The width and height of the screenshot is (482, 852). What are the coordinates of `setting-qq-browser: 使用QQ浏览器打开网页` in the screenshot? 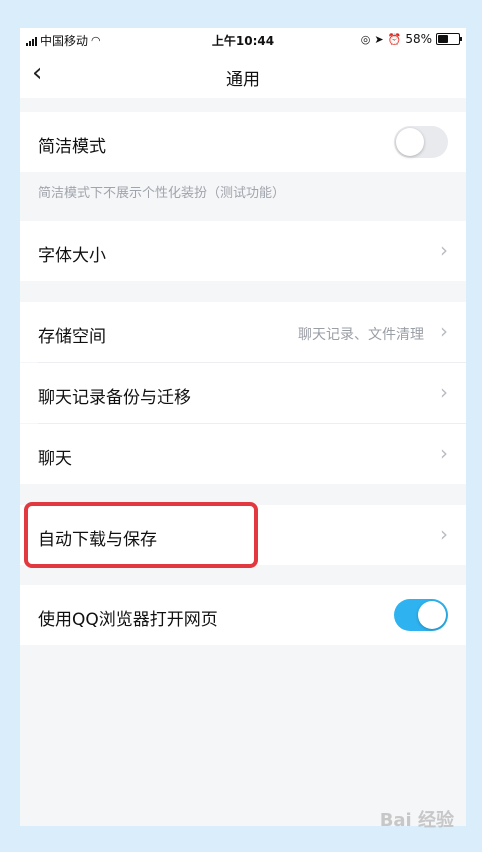 It's located at (243, 615).